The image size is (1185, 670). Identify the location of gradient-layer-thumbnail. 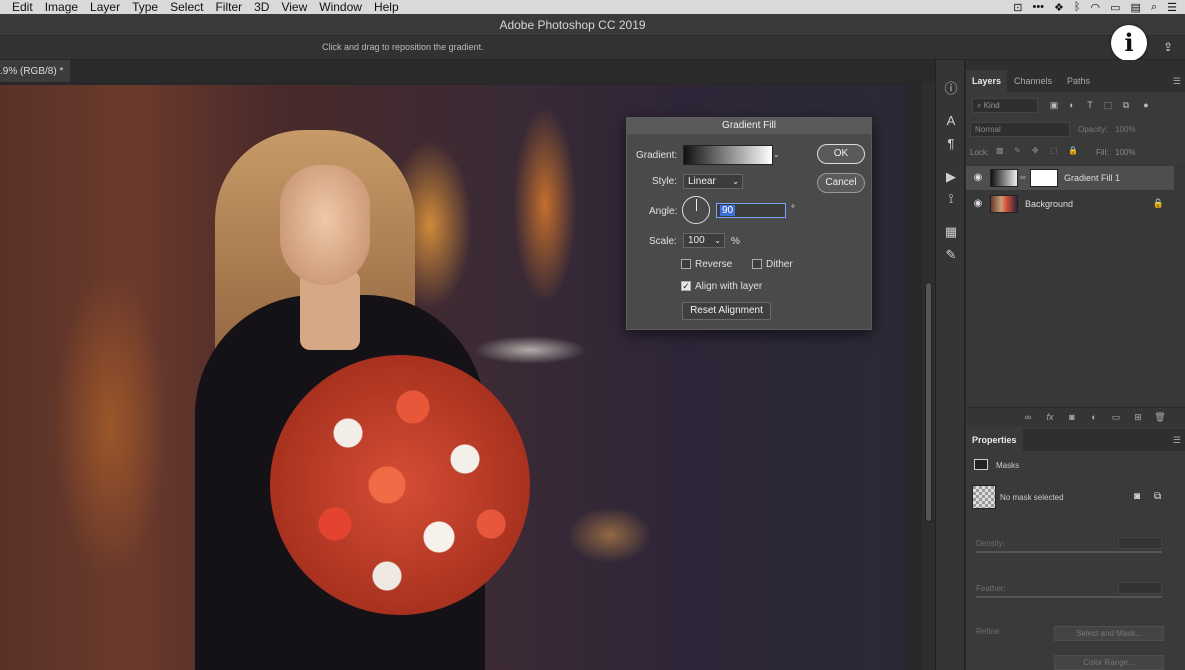
(1004, 178).